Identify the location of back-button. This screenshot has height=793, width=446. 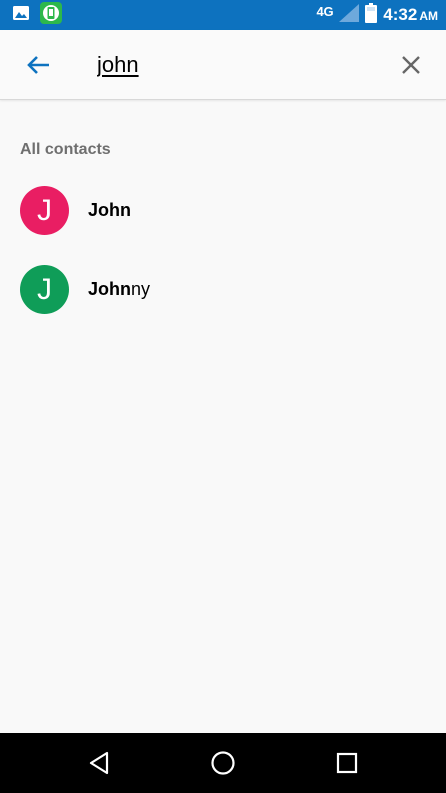
(39, 65).